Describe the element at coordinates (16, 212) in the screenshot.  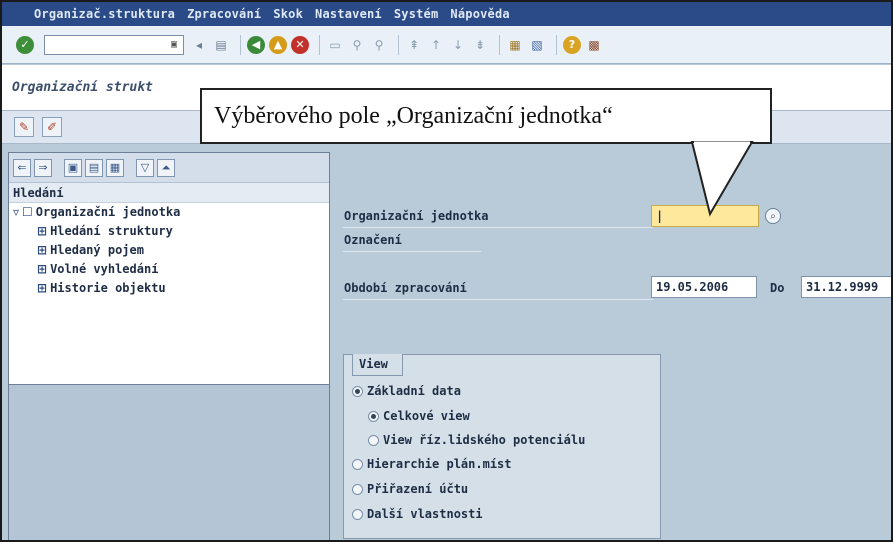
I see `tree-expand-icon: ▿` at that location.